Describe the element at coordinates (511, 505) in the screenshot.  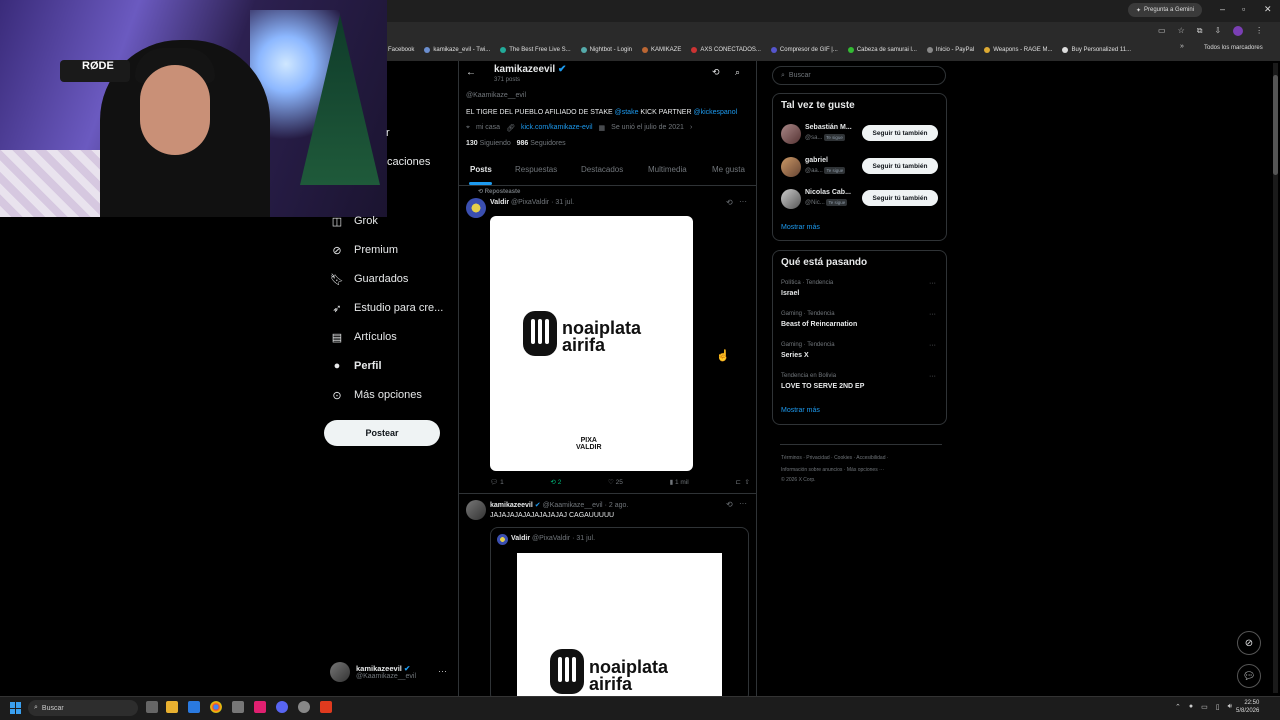
I see `tweet-author-name: kamikazeevil` at that location.